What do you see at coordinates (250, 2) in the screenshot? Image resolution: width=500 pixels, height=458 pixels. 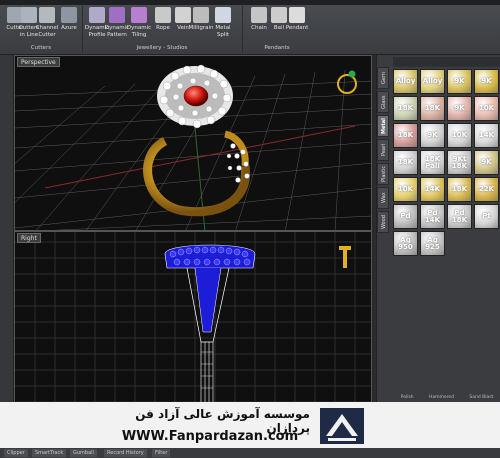 I see `title-strip` at bounding box center [250, 2].